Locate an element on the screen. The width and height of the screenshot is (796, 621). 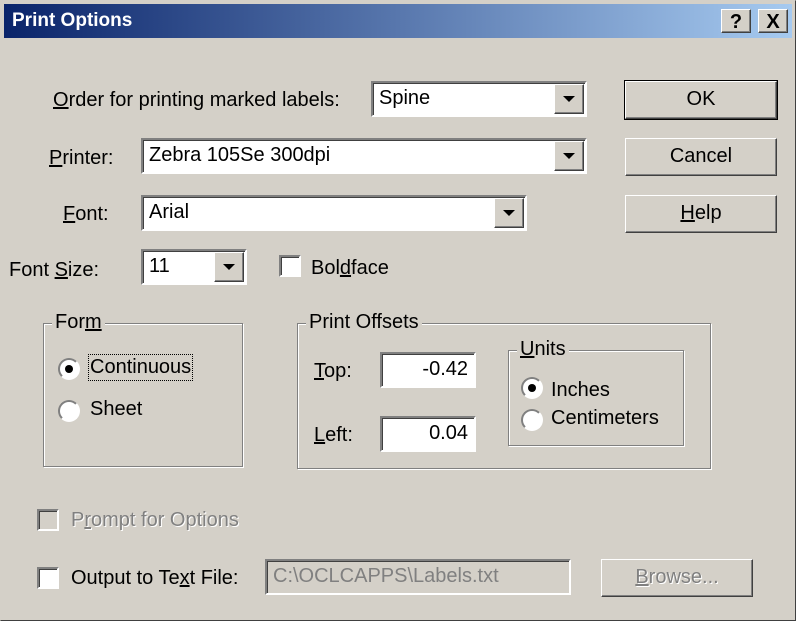
print-offsets-title: Print Offsets is located at coordinates (364, 322).